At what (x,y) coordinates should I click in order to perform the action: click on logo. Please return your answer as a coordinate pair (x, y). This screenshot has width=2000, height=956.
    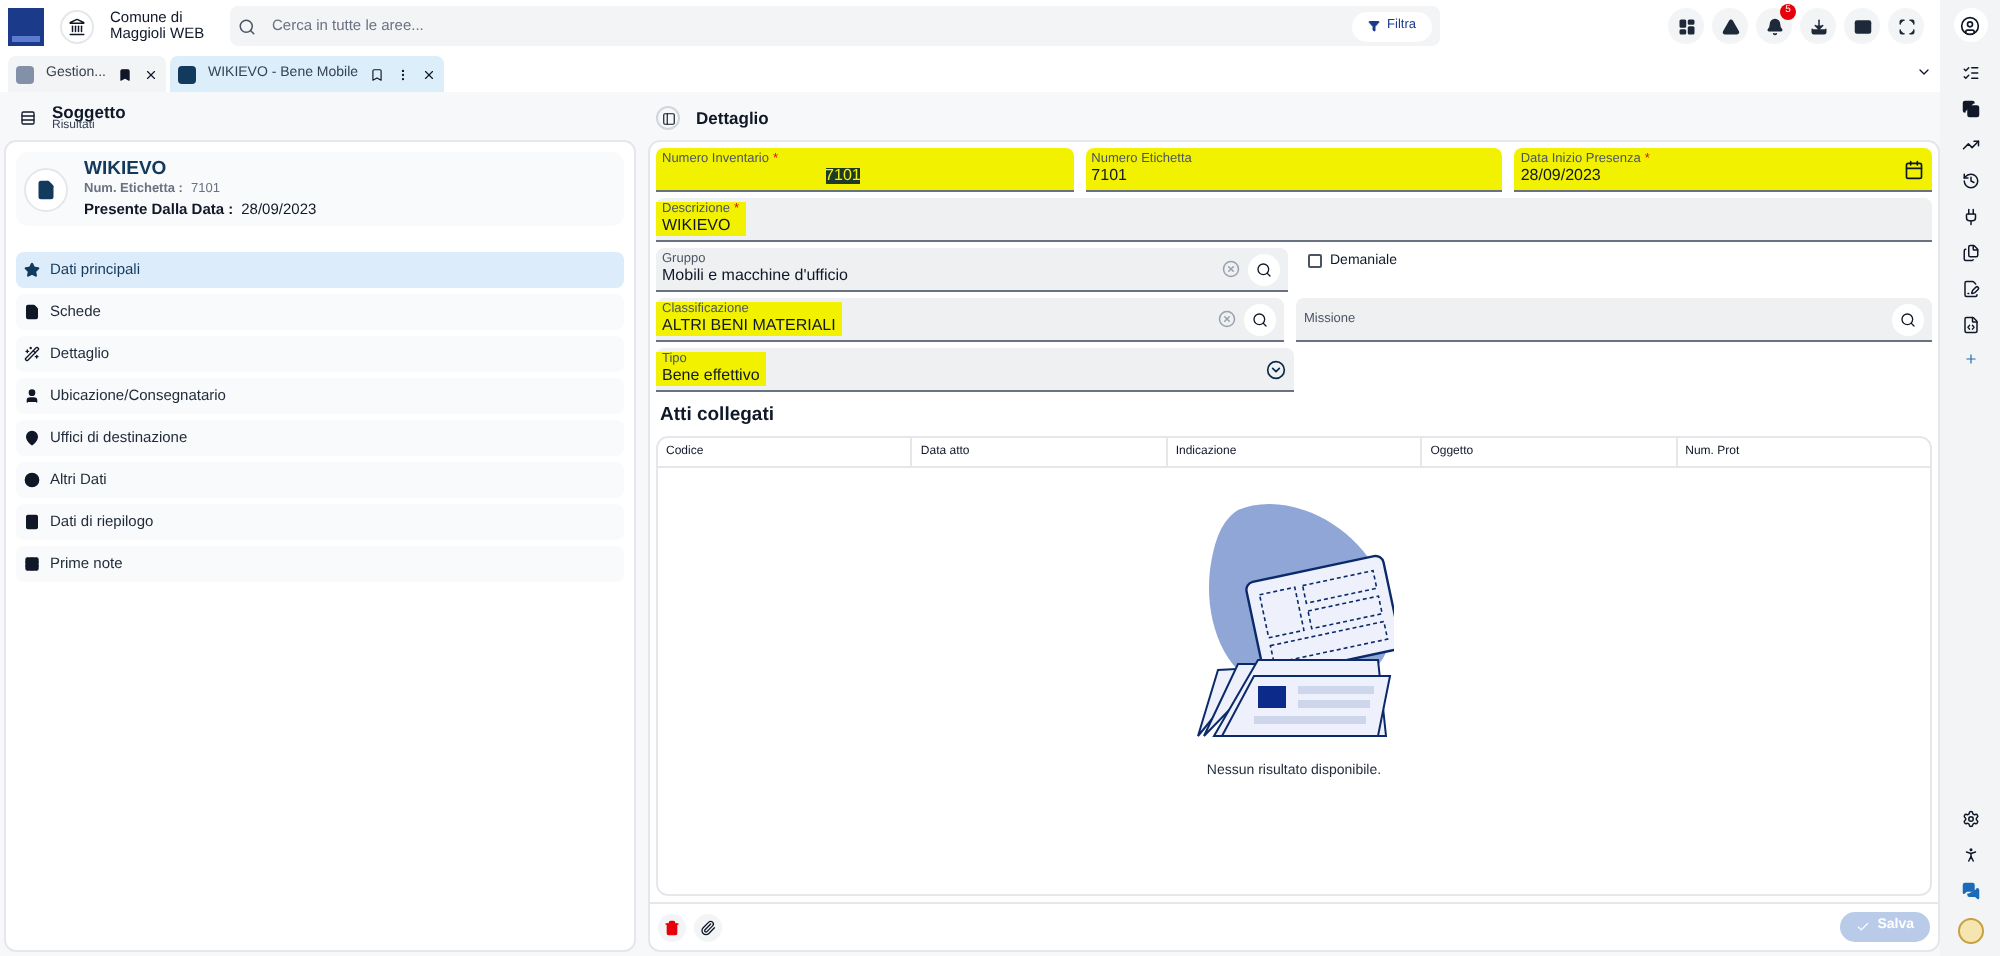
    Looking at the image, I should click on (26, 26).